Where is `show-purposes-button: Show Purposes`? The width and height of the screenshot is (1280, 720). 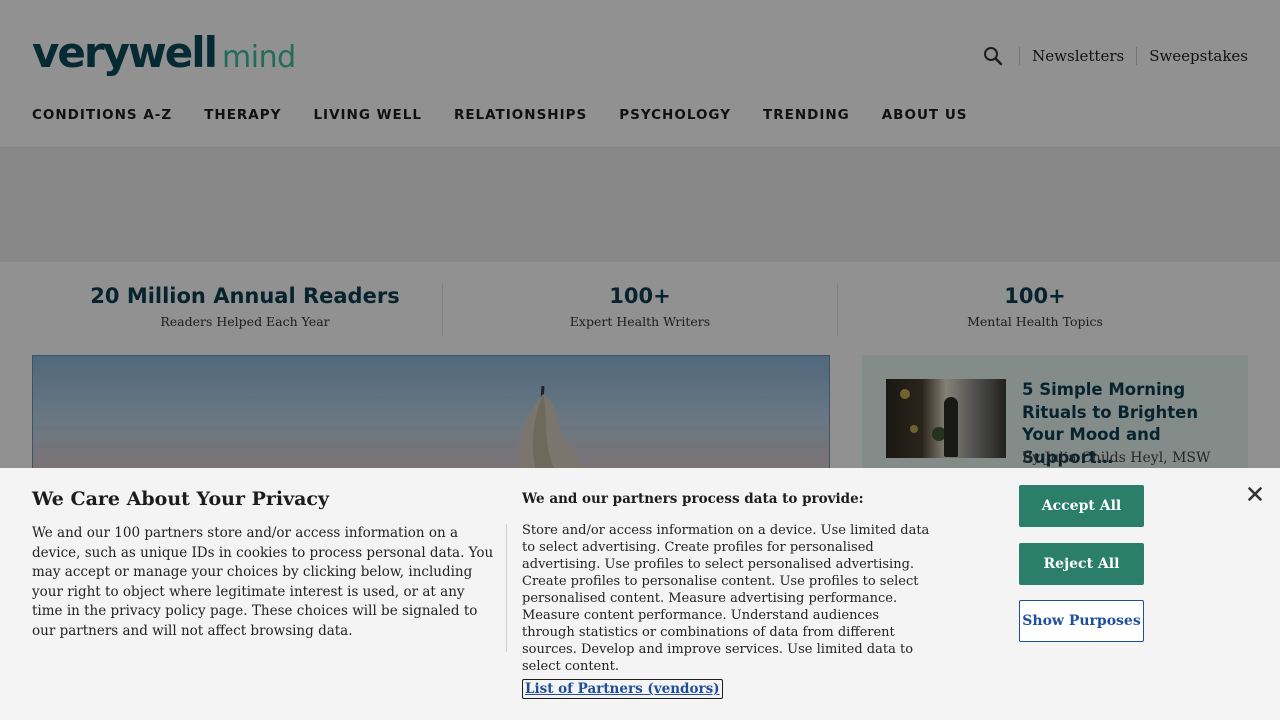 show-purposes-button: Show Purposes is located at coordinates (1081, 621).